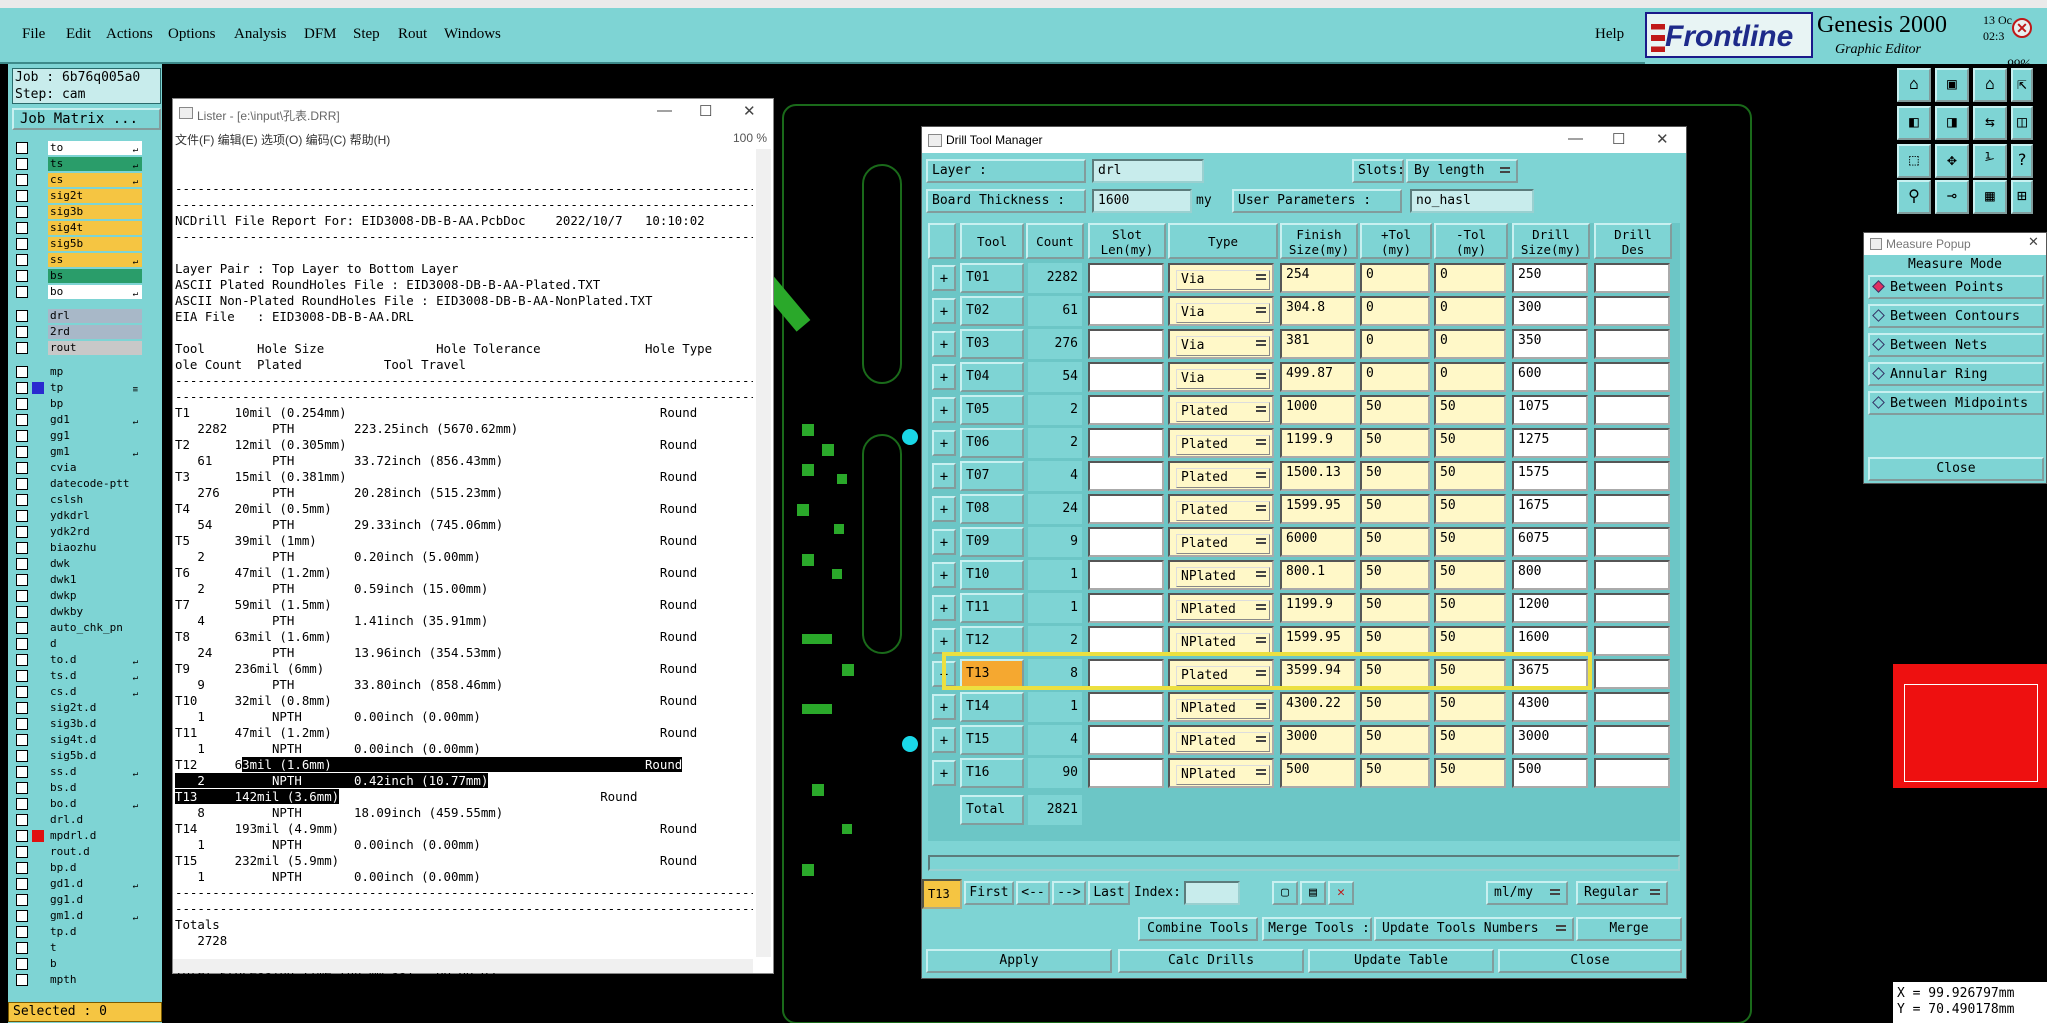 The image size is (2047, 1023). I want to click on tool-cell: T11, so click(992, 608).